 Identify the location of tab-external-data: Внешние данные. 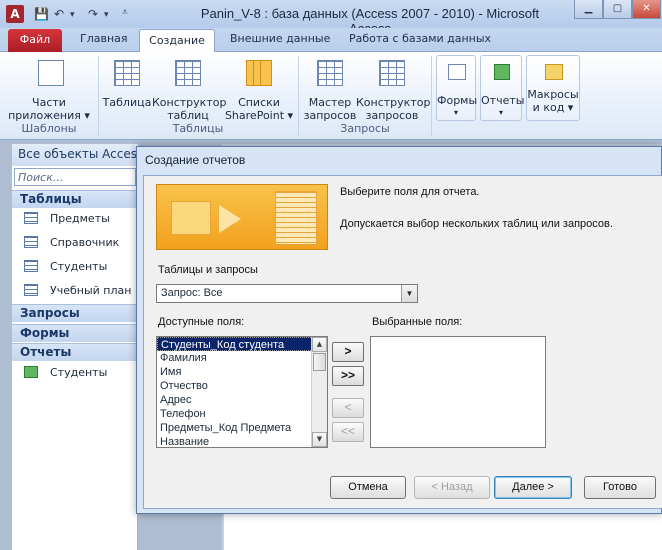
(280, 38).